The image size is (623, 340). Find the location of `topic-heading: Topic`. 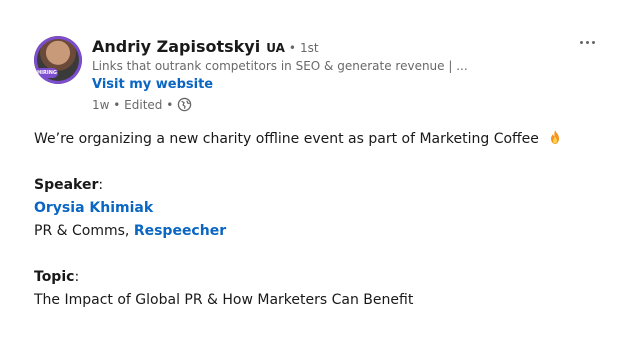

topic-heading: Topic is located at coordinates (54, 277).